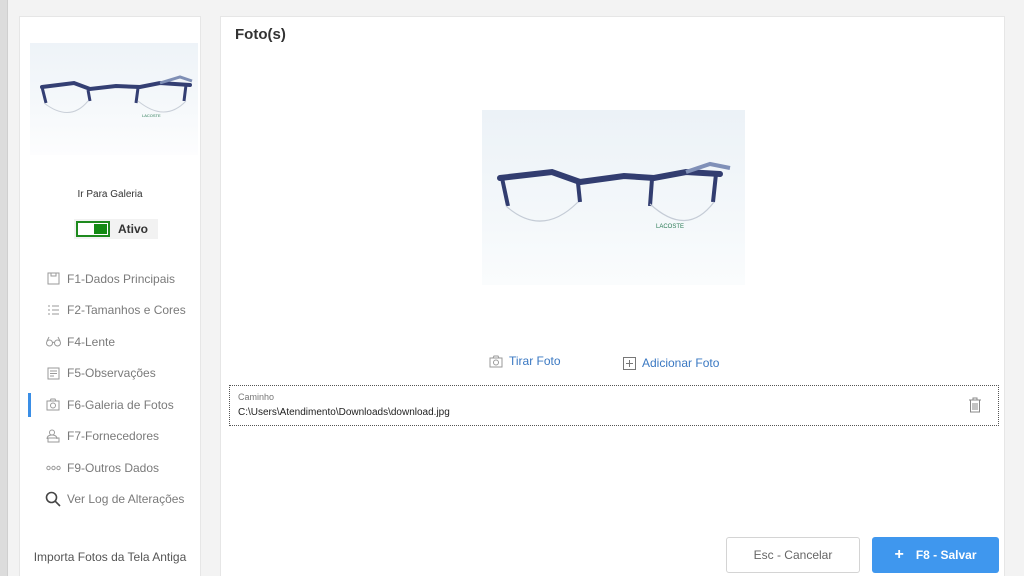 Image resolution: width=1024 pixels, height=576 pixels. What do you see at coordinates (121, 278) in the screenshot?
I see `sidebar-item-label: F1-Dados Principais` at bounding box center [121, 278].